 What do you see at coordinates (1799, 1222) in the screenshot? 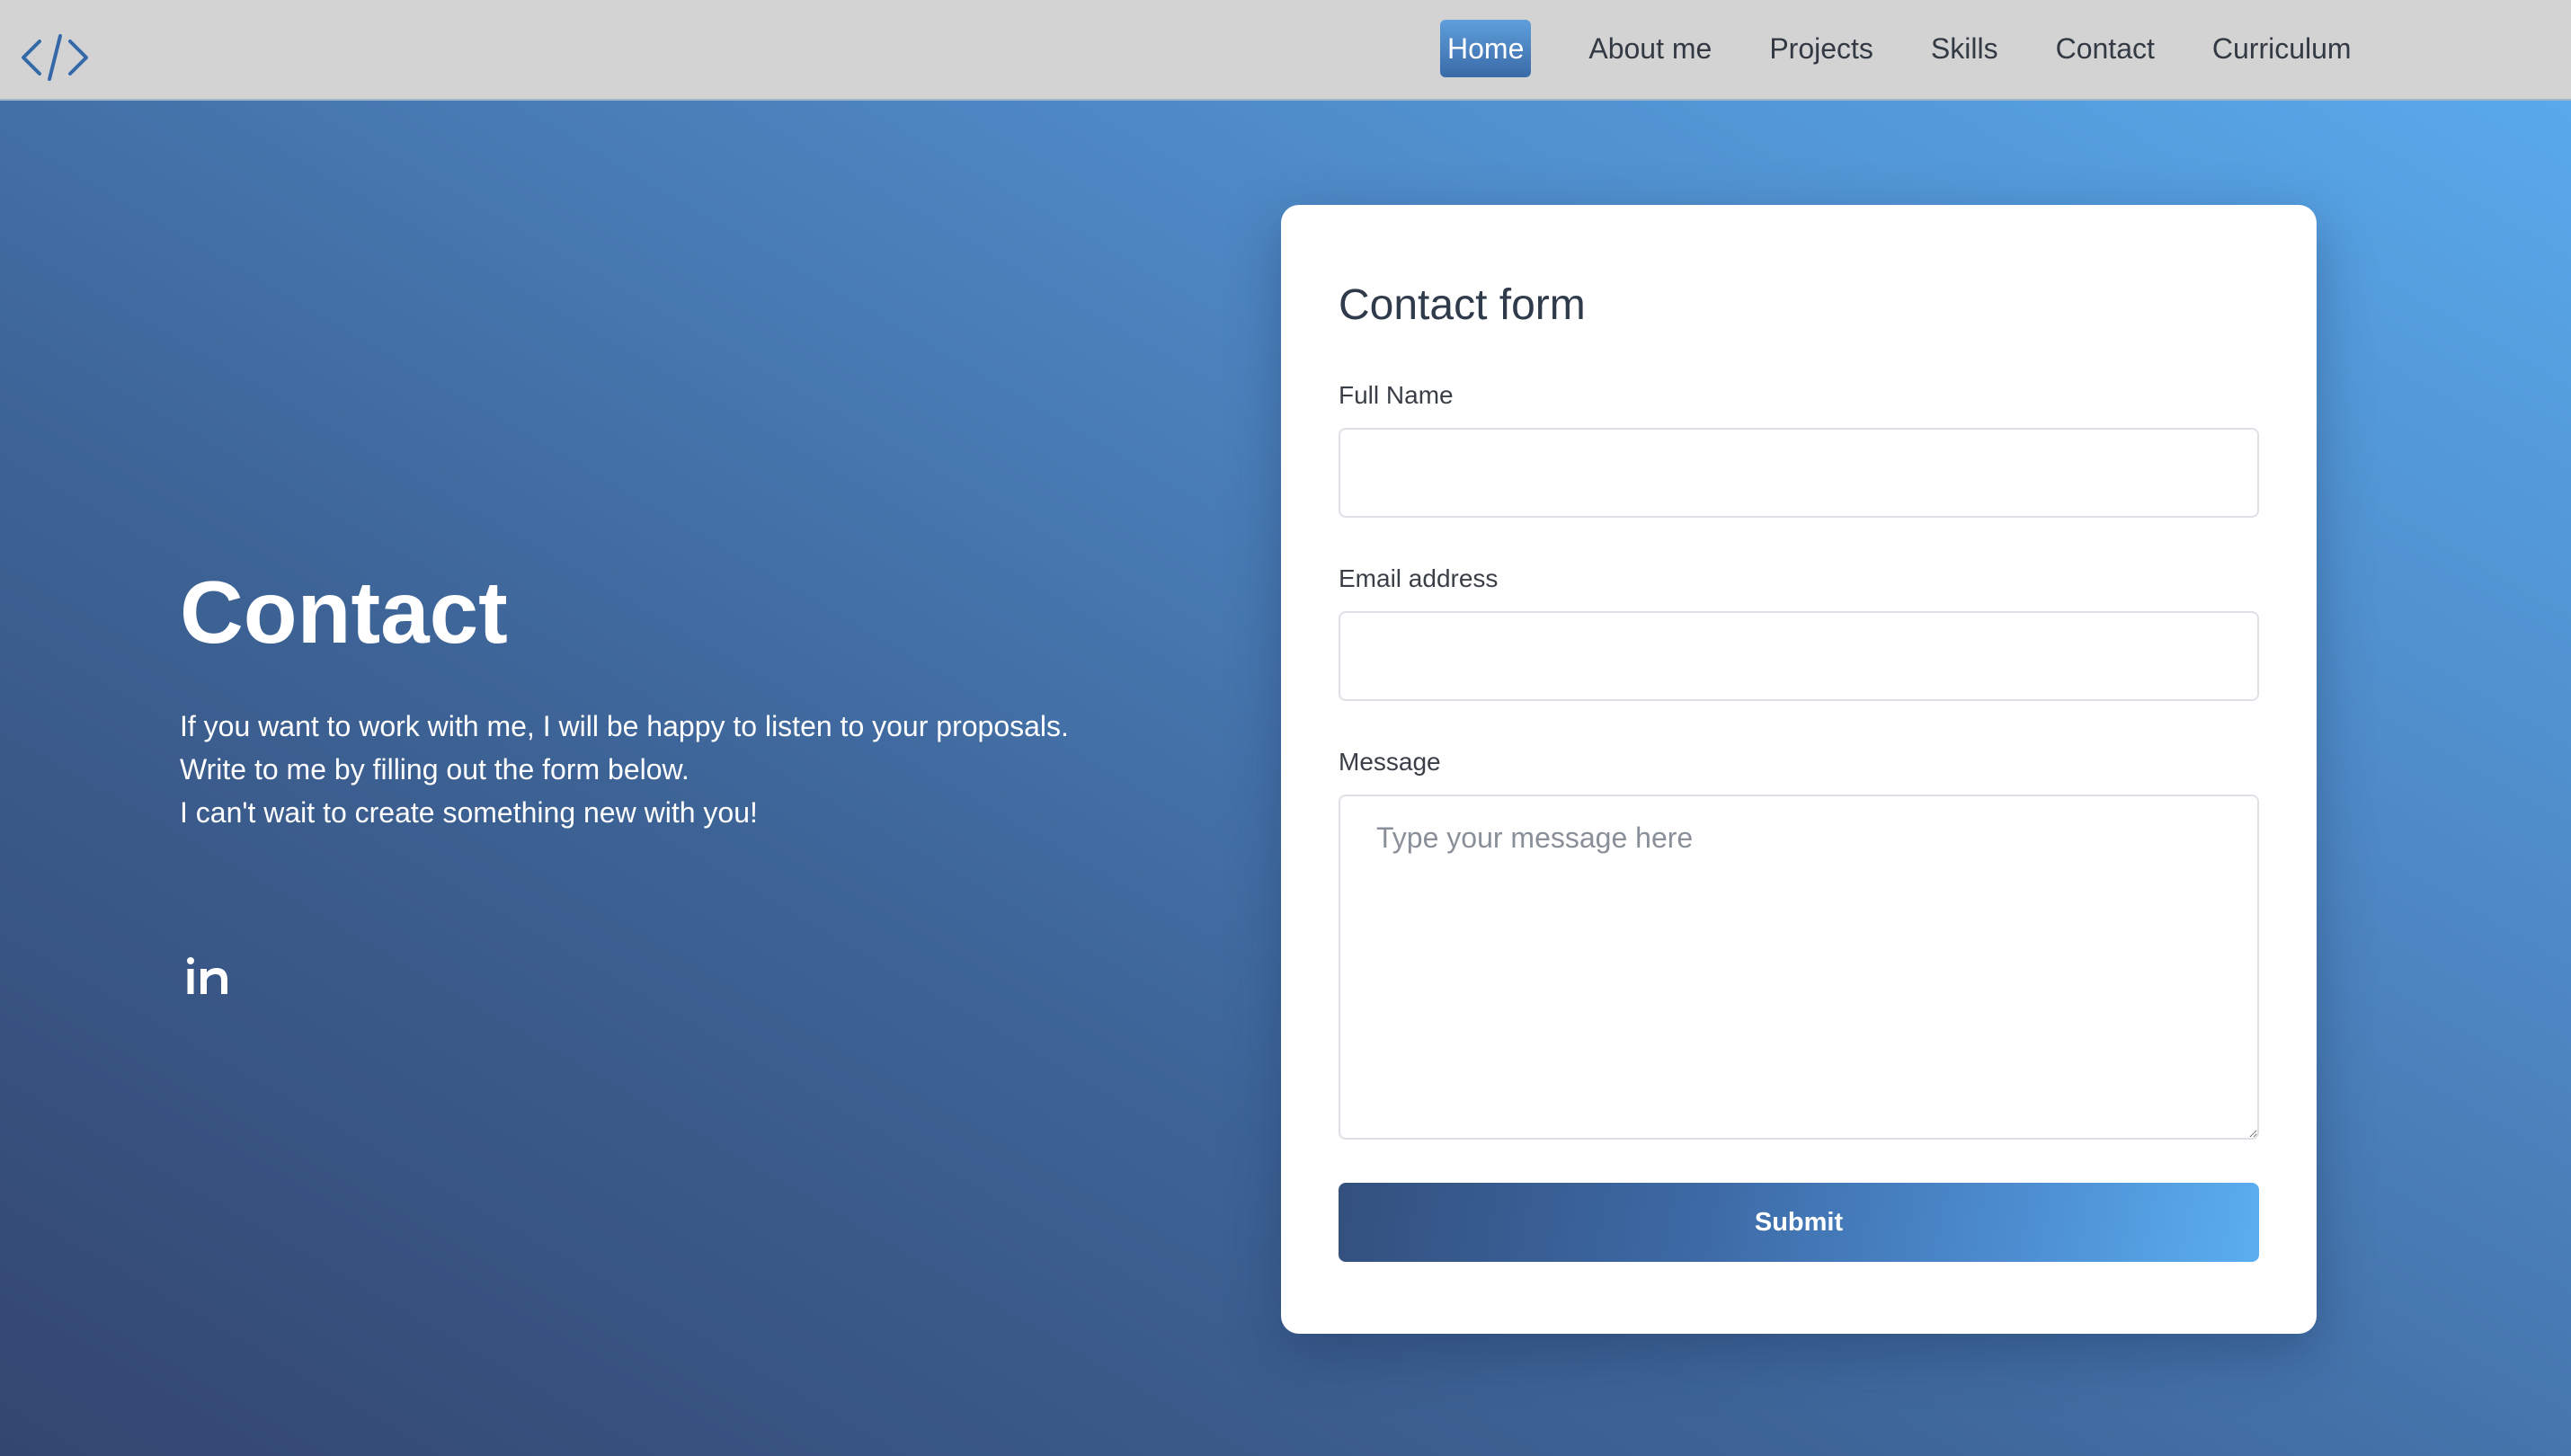
I see `submit-button: Submit` at bounding box center [1799, 1222].